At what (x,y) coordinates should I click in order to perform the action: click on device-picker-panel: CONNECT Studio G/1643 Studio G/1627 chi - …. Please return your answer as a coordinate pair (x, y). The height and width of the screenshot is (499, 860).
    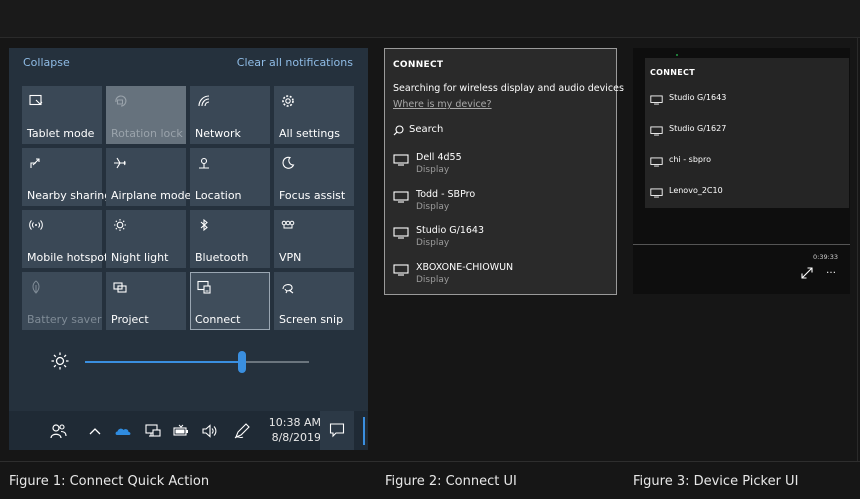
    Looking at the image, I should click on (747, 133).